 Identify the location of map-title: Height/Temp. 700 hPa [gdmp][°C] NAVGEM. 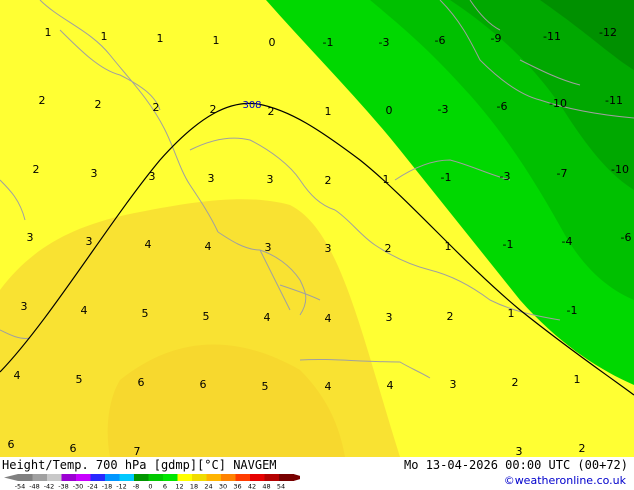
(139, 465).